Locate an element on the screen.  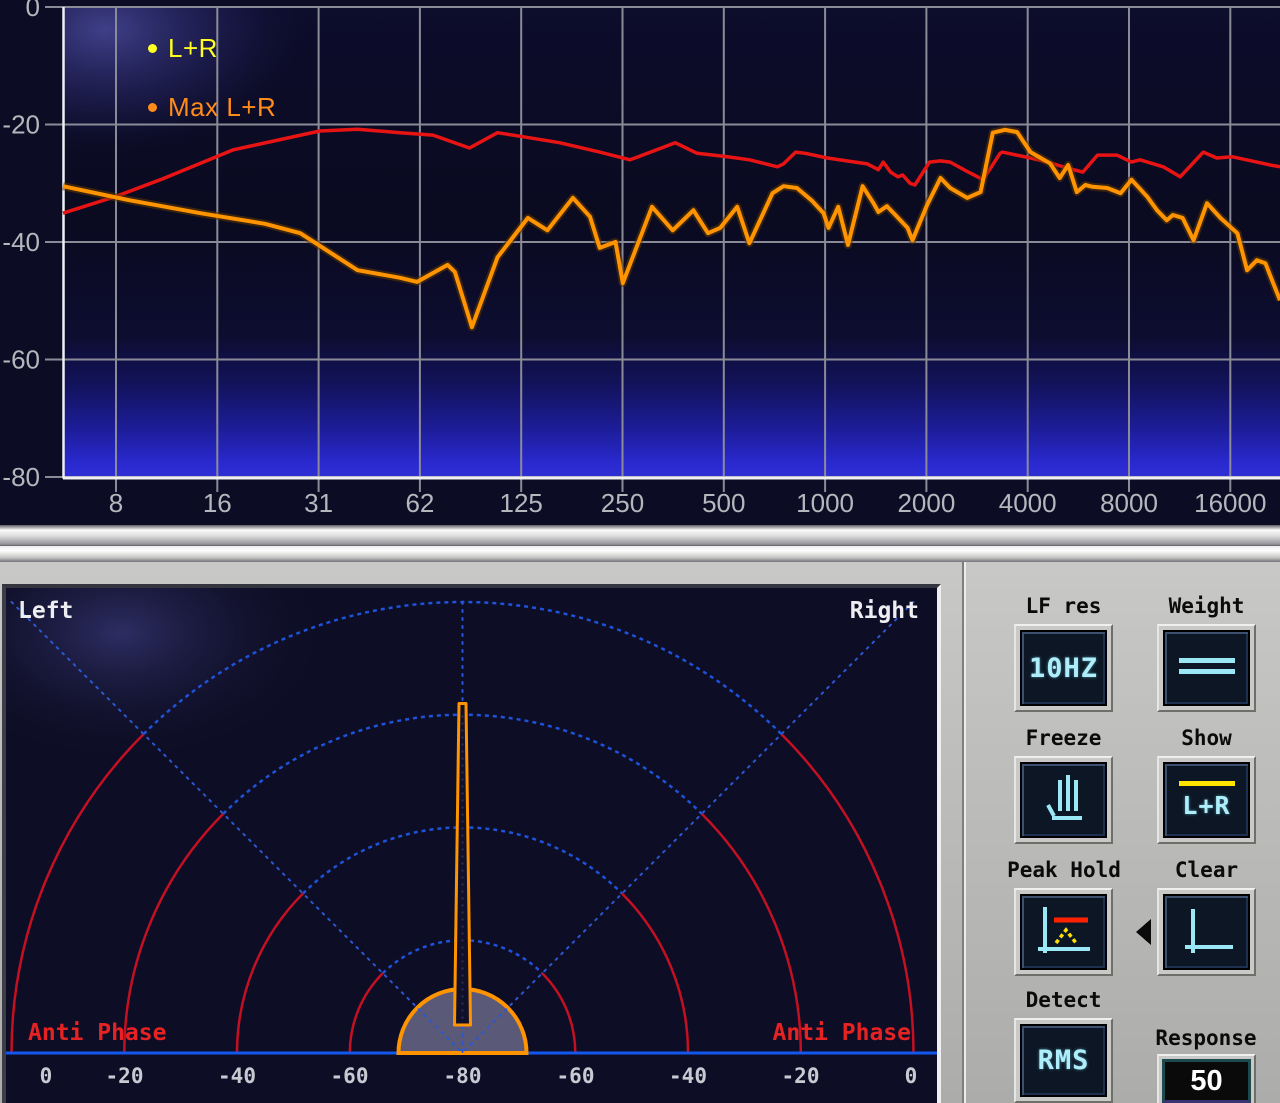
response-label: Response is located at coordinates (1206, 1038).